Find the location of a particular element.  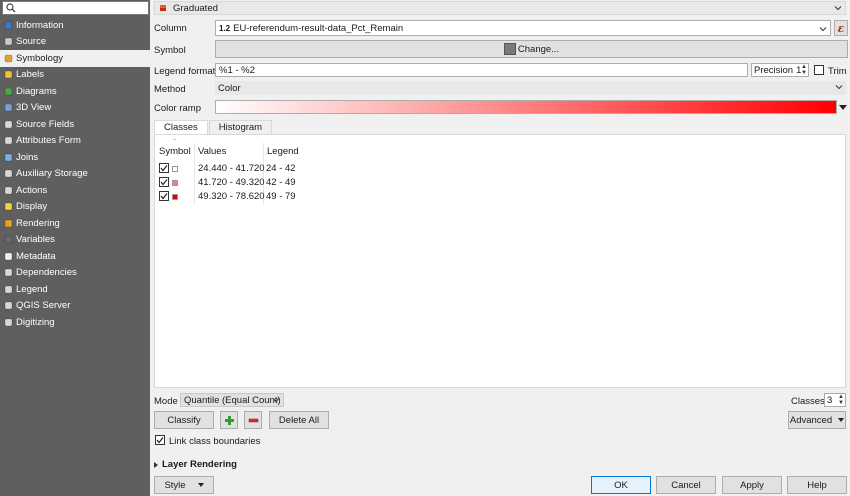

classes-count-label: Classes is located at coordinates (808, 401).